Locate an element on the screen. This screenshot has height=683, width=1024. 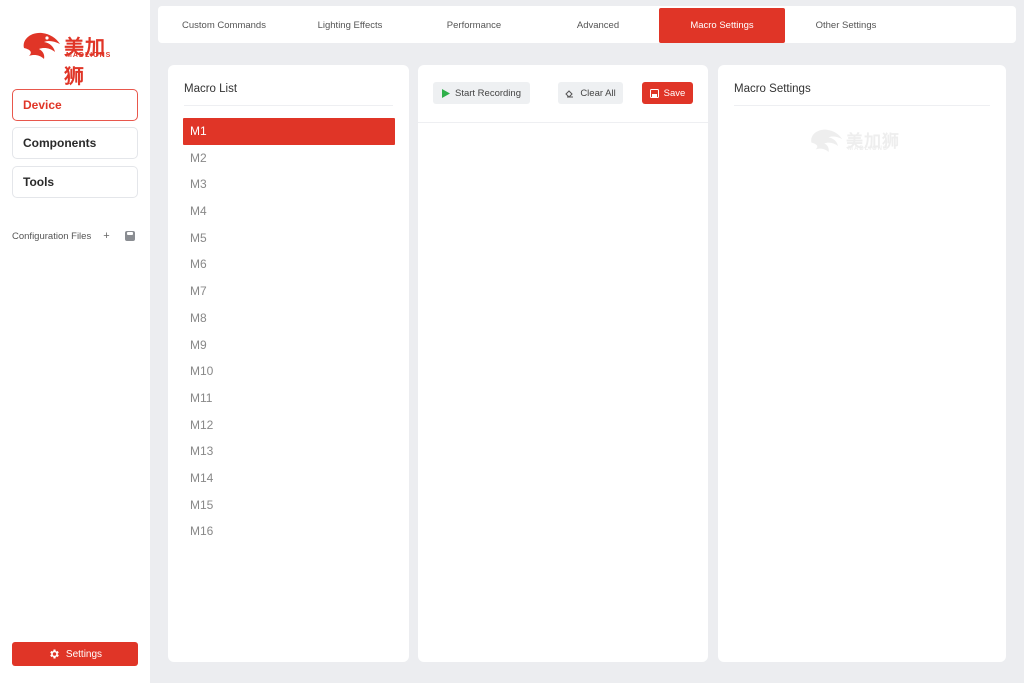
settings-button: Settings is located at coordinates (75, 654).